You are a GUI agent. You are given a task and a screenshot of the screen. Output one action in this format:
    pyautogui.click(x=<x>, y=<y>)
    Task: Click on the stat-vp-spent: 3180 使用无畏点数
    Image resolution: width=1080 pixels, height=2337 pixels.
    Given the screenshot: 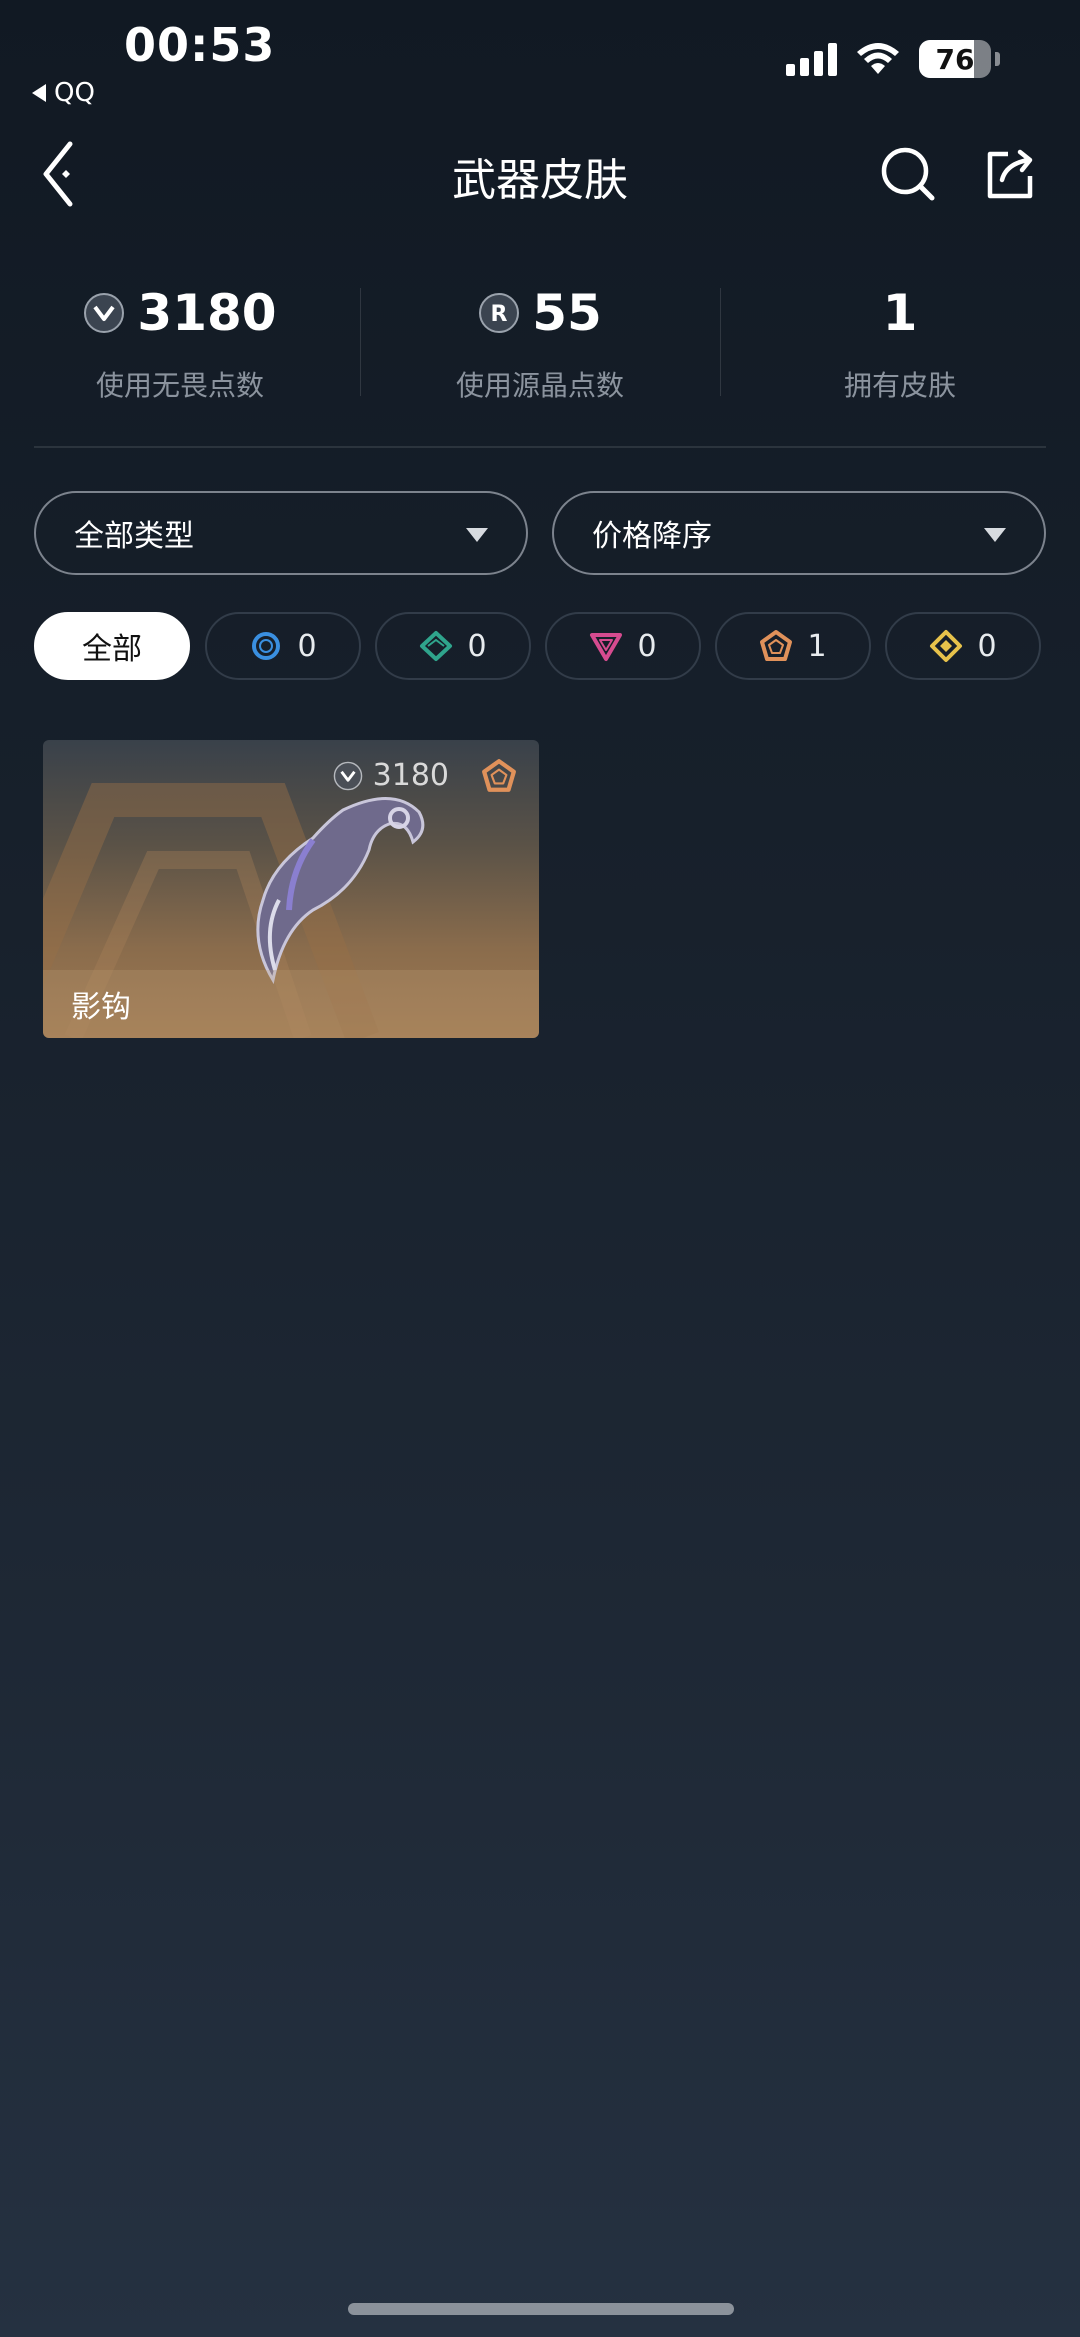 What is the action you would take?
    pyautogui.click(x=180, y=345)
    